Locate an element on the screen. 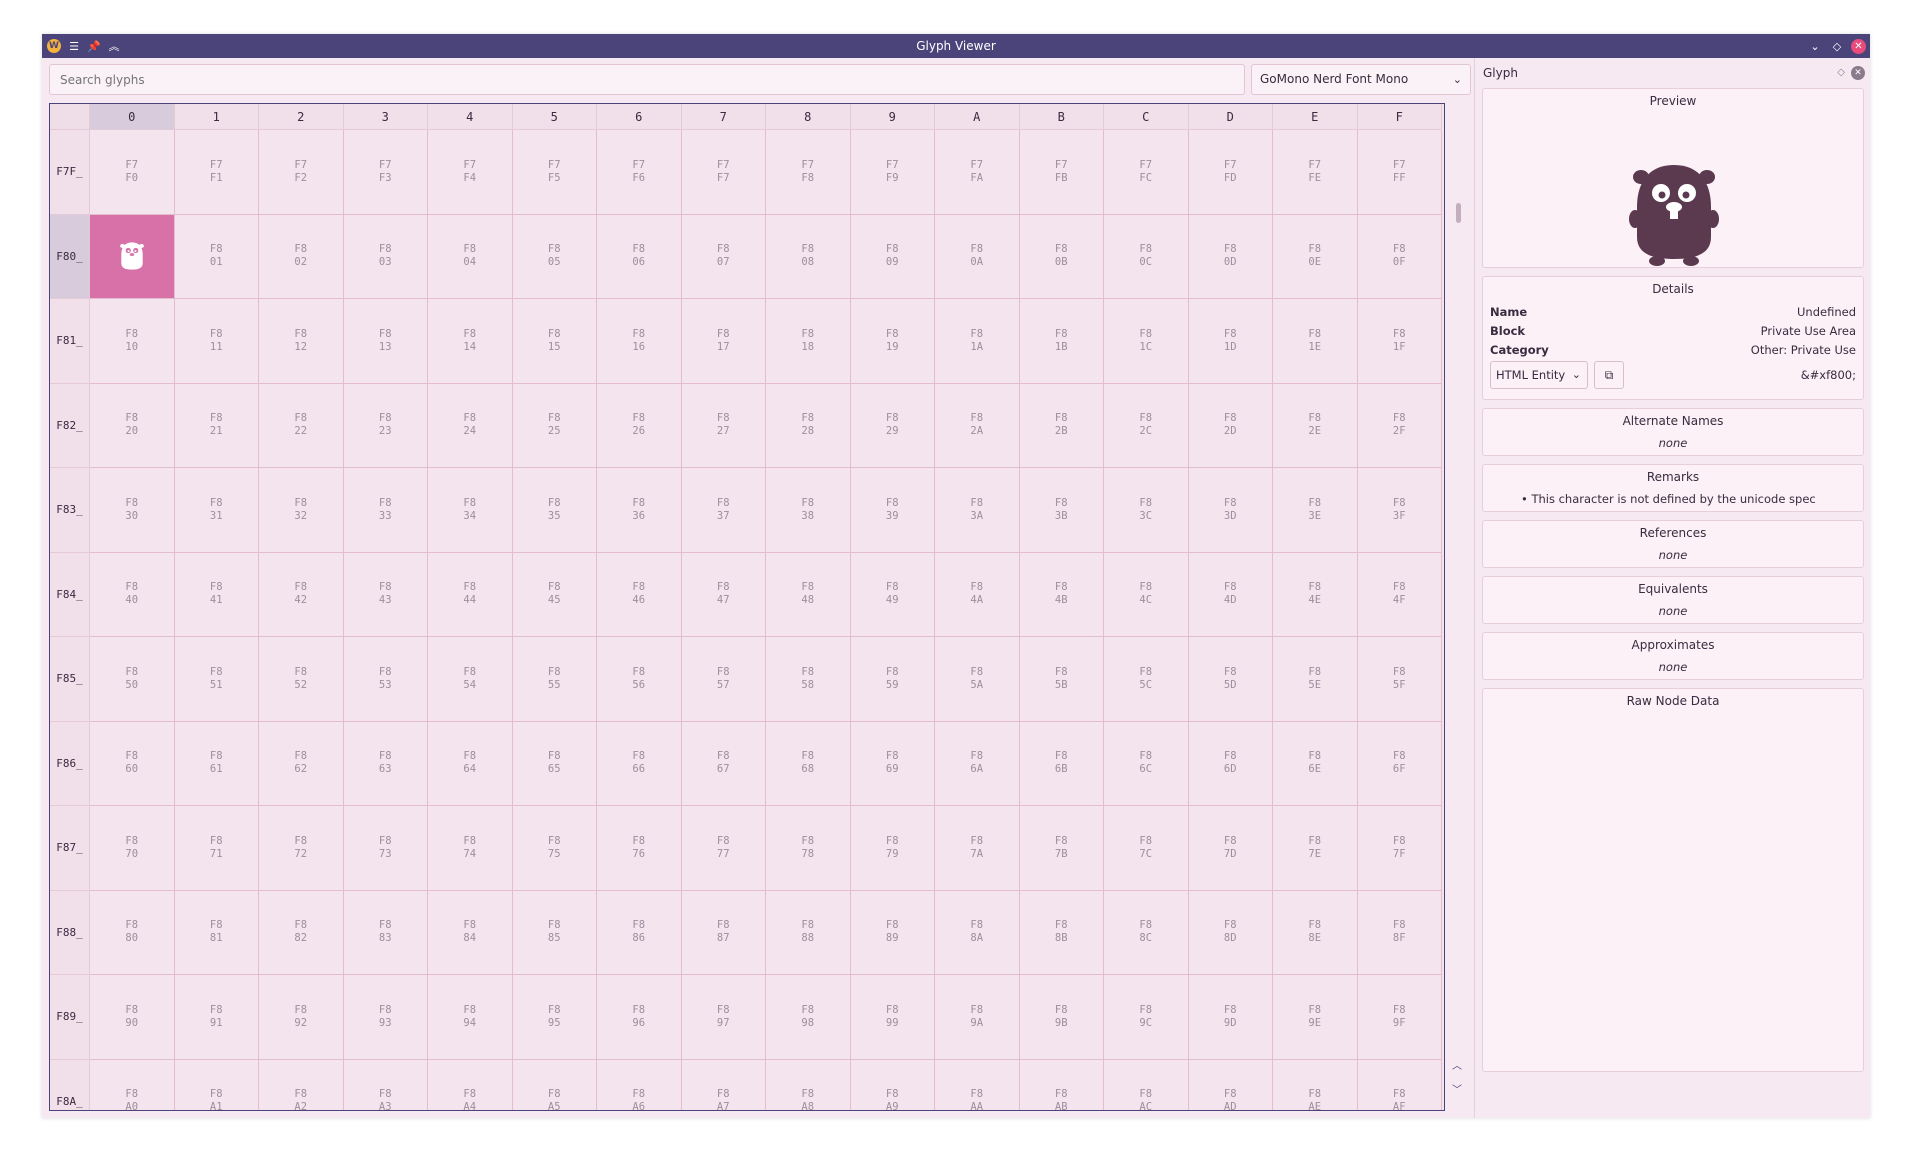 The image size is (1908, 1164). glyph-cell: F8 8D is located at coordinates (1230, 932).